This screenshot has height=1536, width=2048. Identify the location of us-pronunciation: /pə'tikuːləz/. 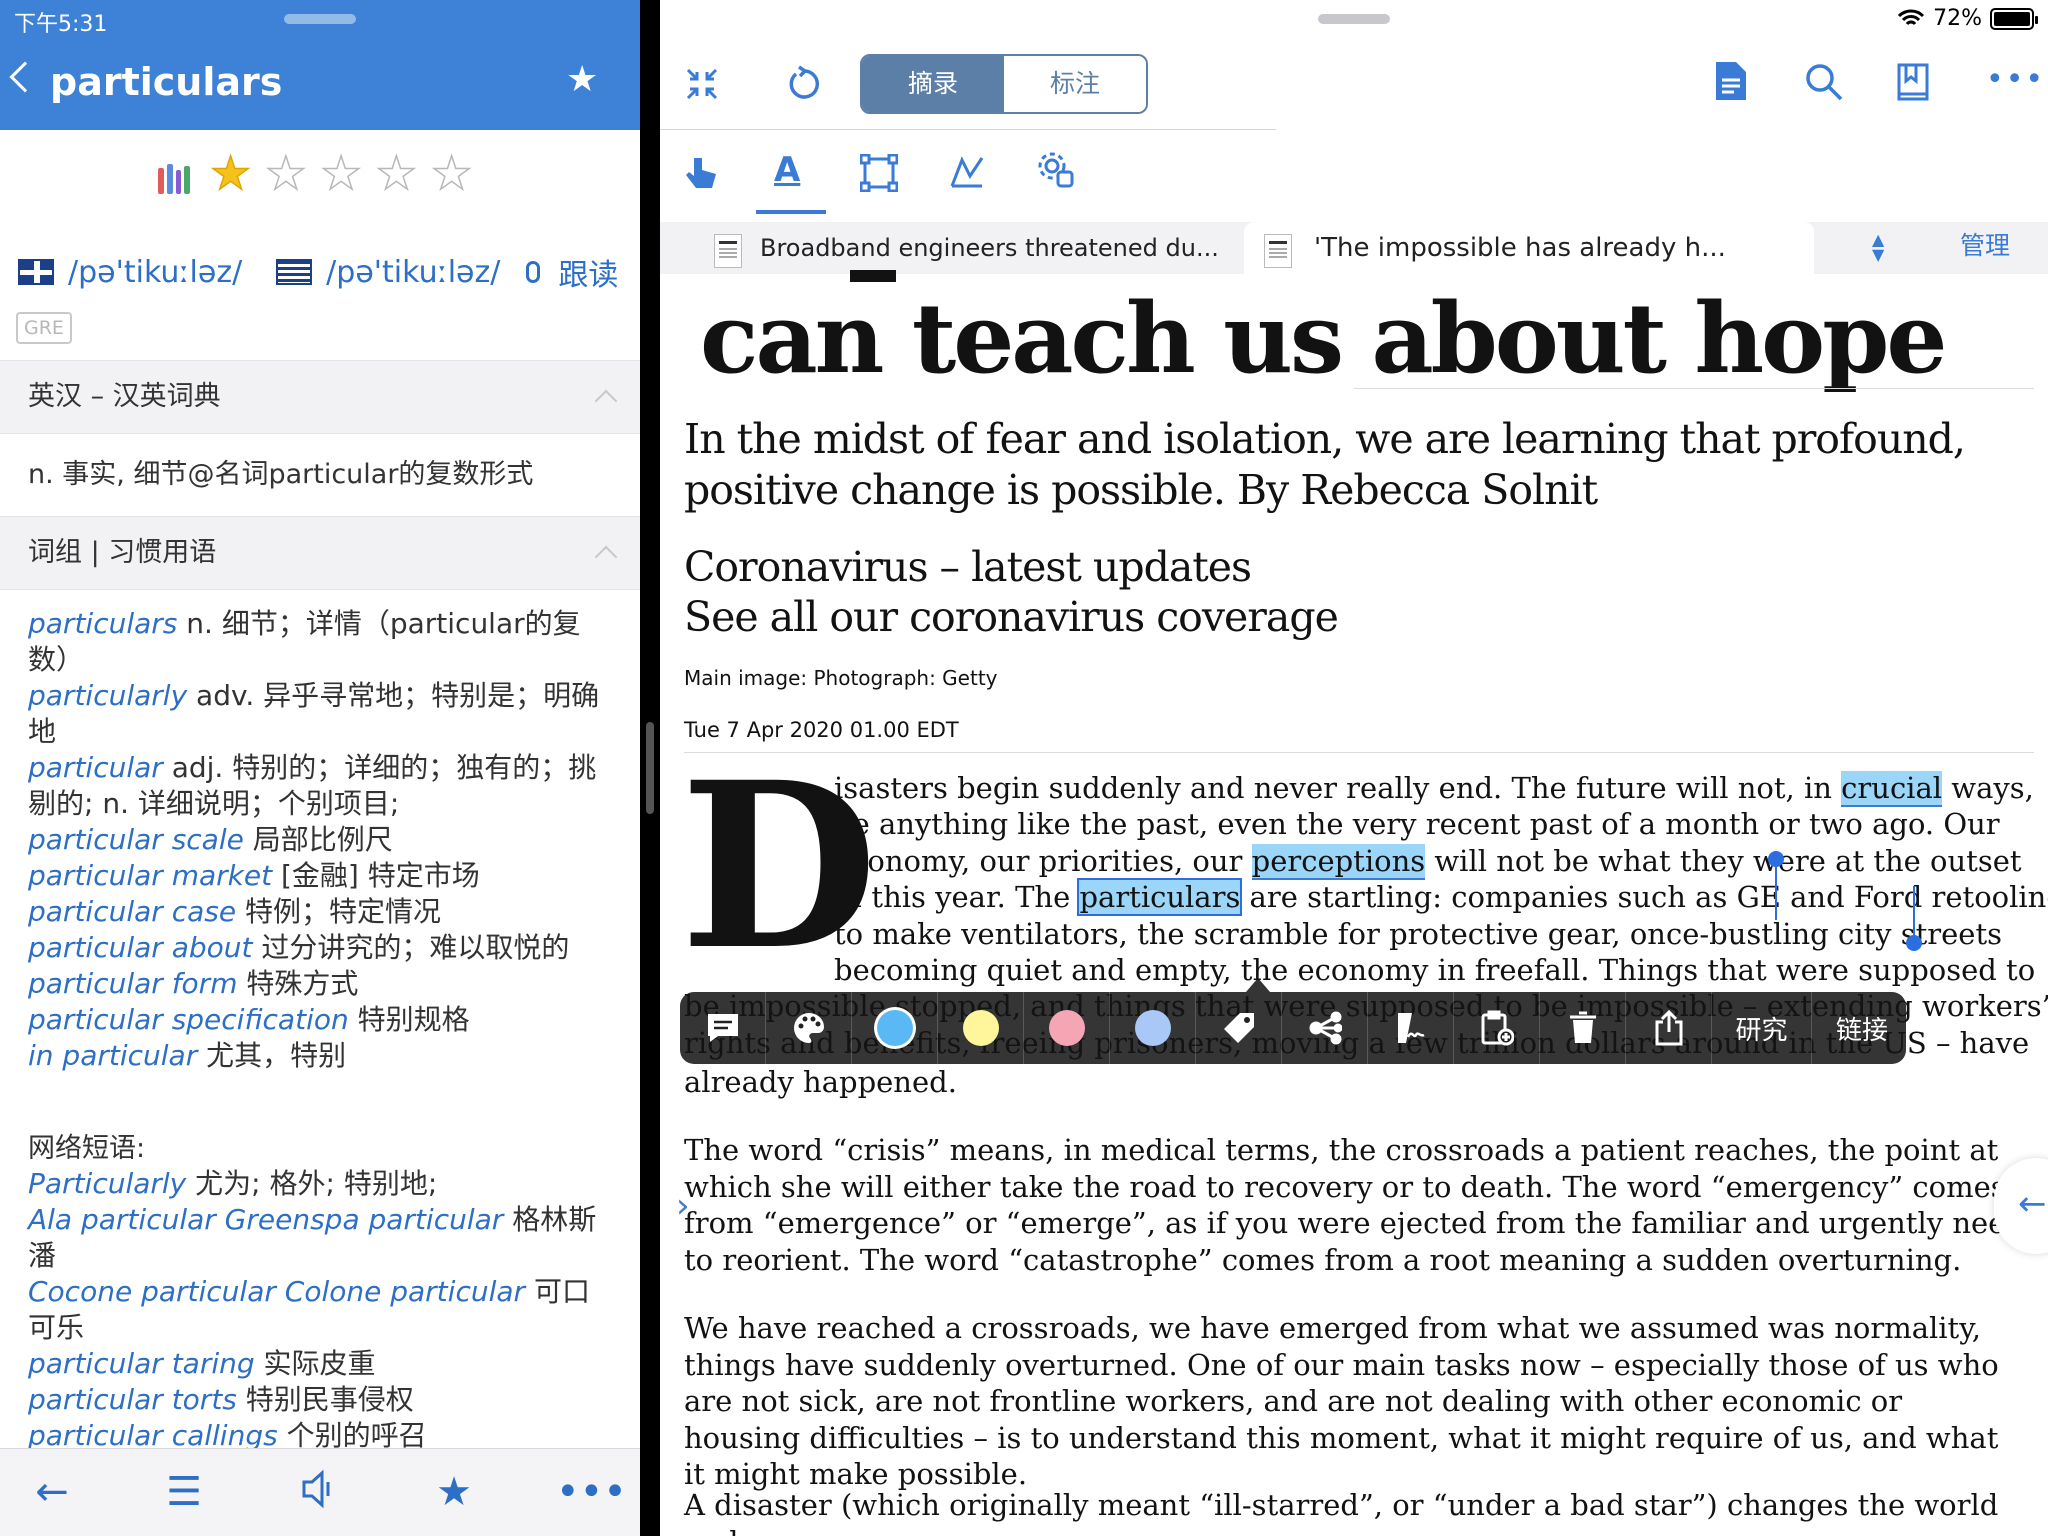
(413, 272).